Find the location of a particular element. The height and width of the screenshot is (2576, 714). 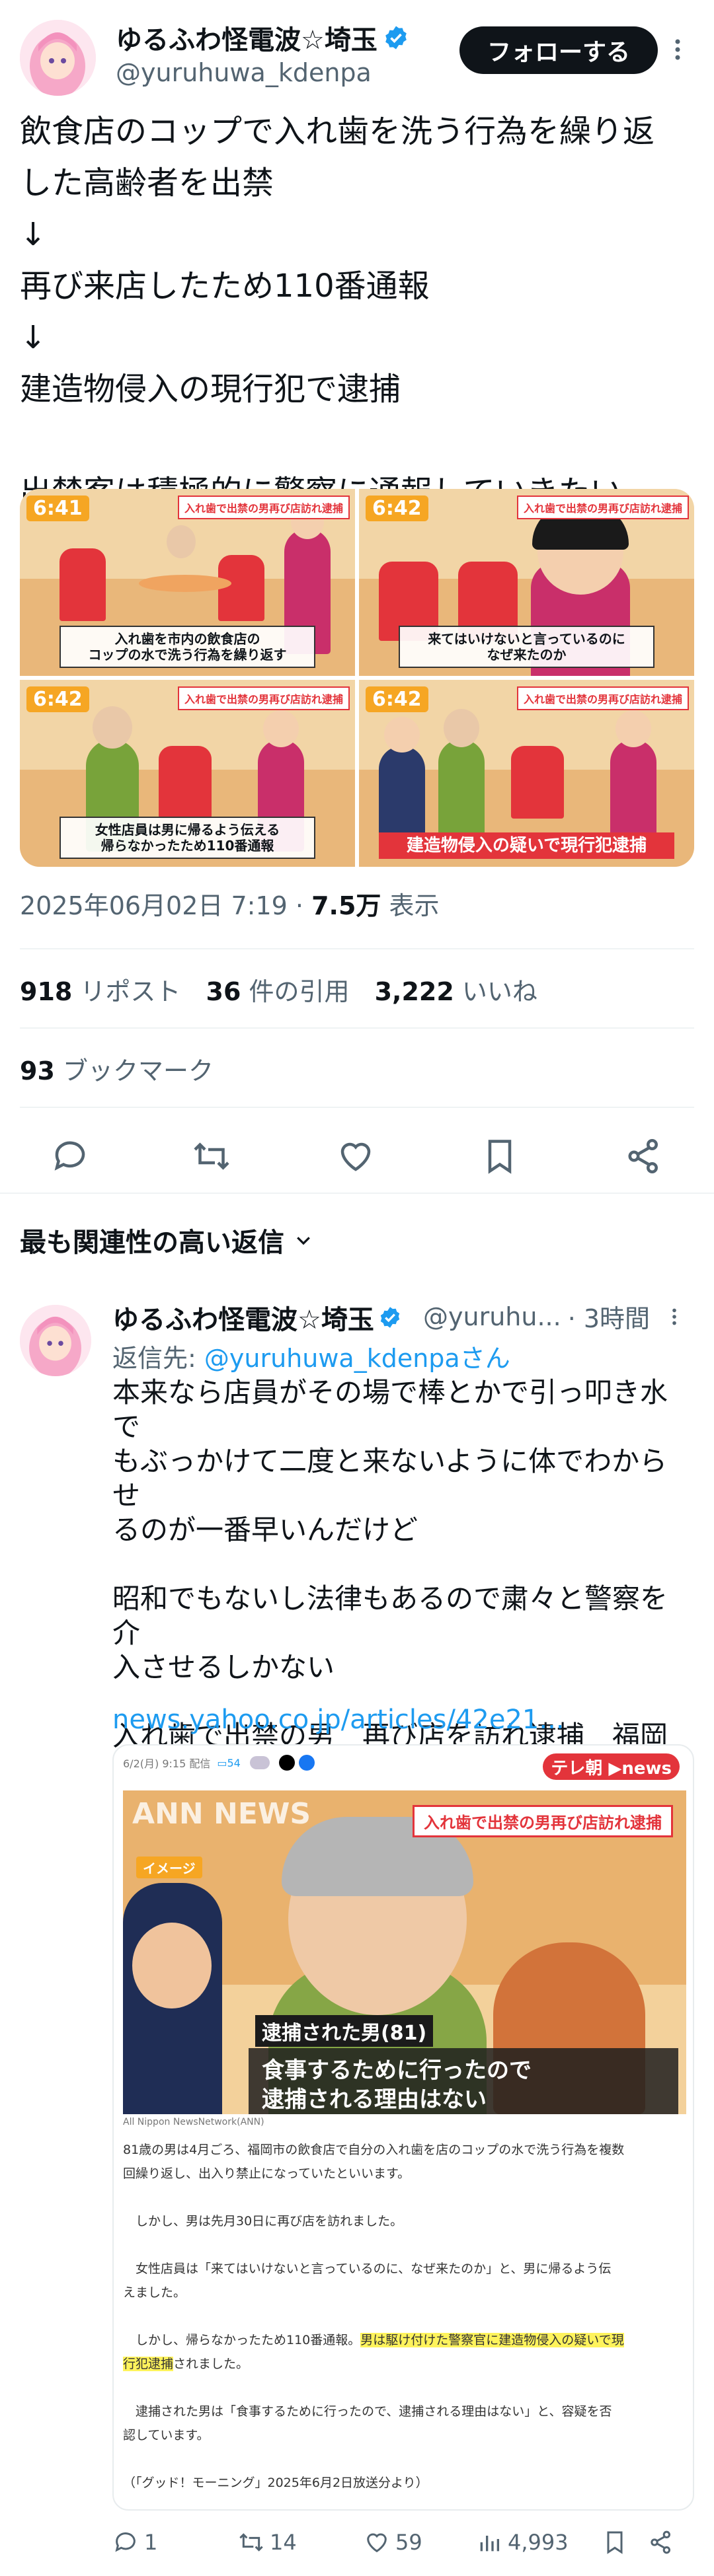

post-header: ゆるふわ怪電波☆埼玉 @yuruhuwa_kdenpa フォローする is located at coordinates (357, 58).